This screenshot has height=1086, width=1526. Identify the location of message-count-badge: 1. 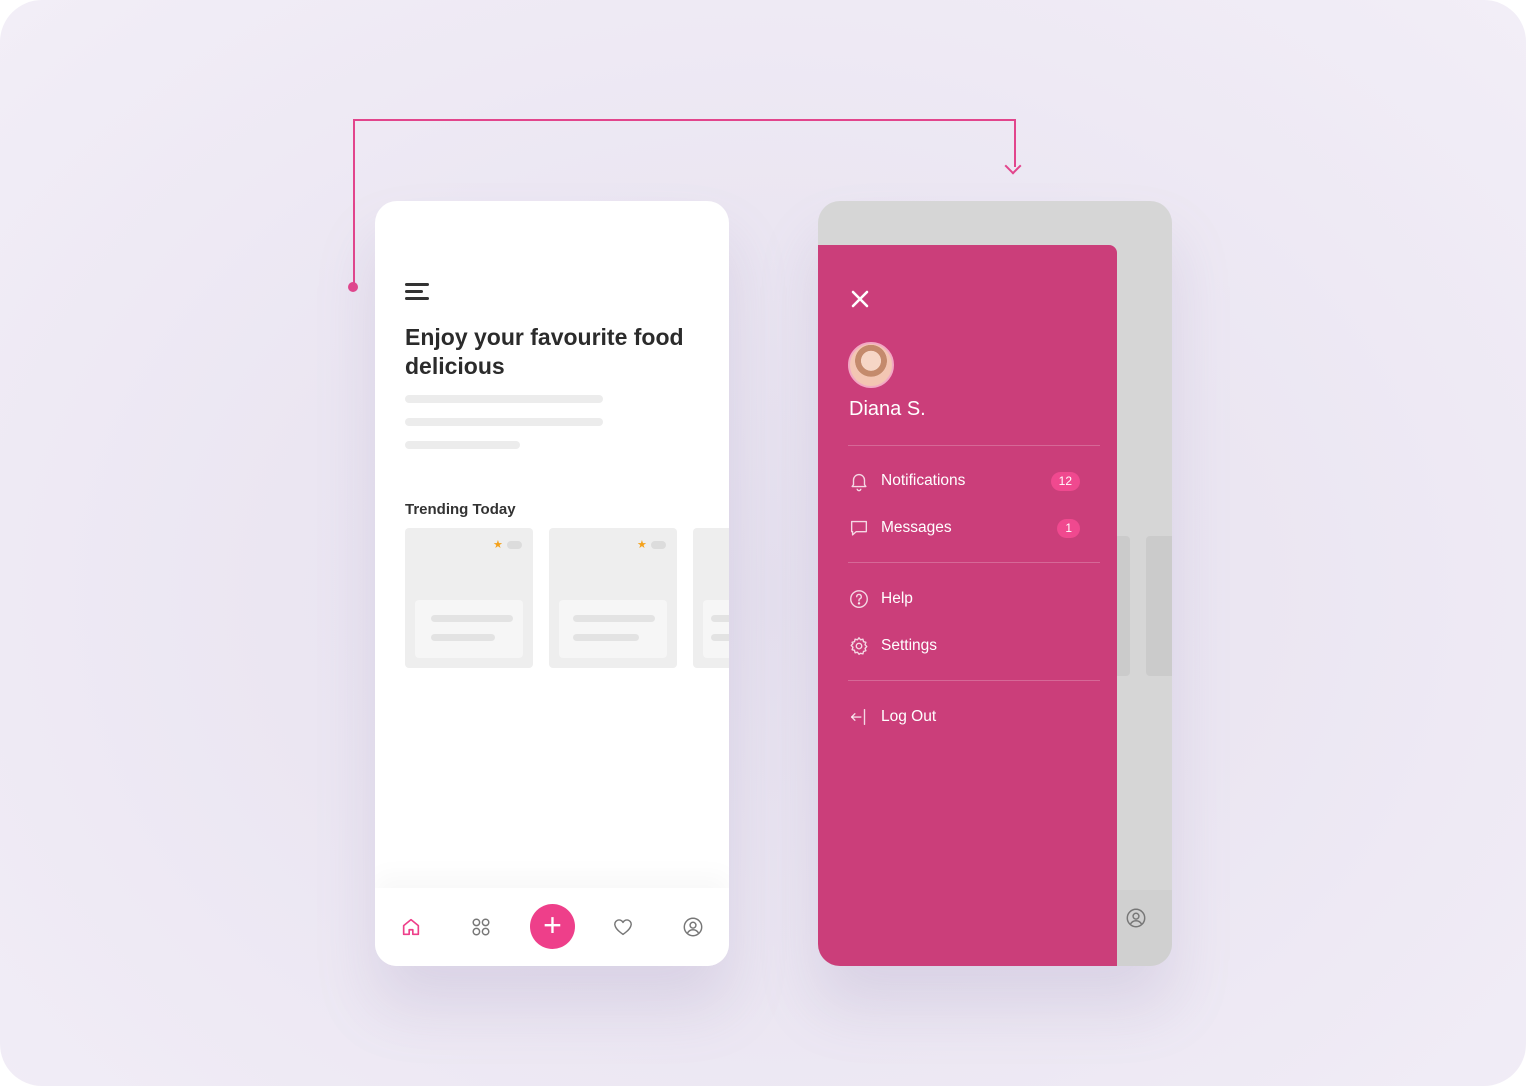
(1068, 528).